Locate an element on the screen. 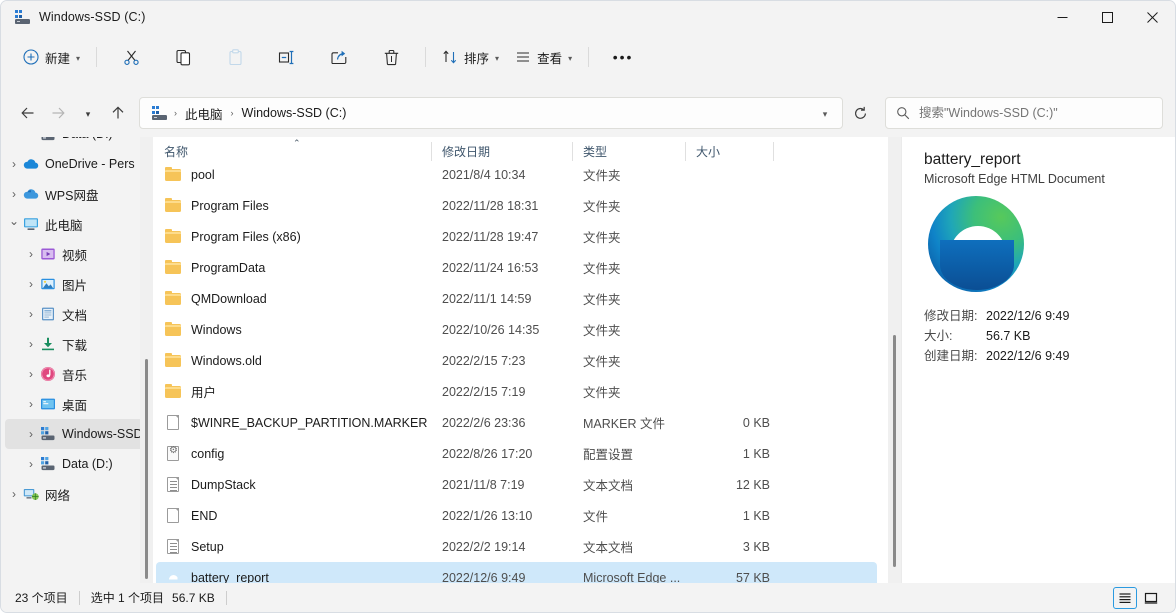 The height and width of the screenshot is (613, 1176). breadcrumb-item-this-pc: 此电脑 is located at coordinates (204, 113).